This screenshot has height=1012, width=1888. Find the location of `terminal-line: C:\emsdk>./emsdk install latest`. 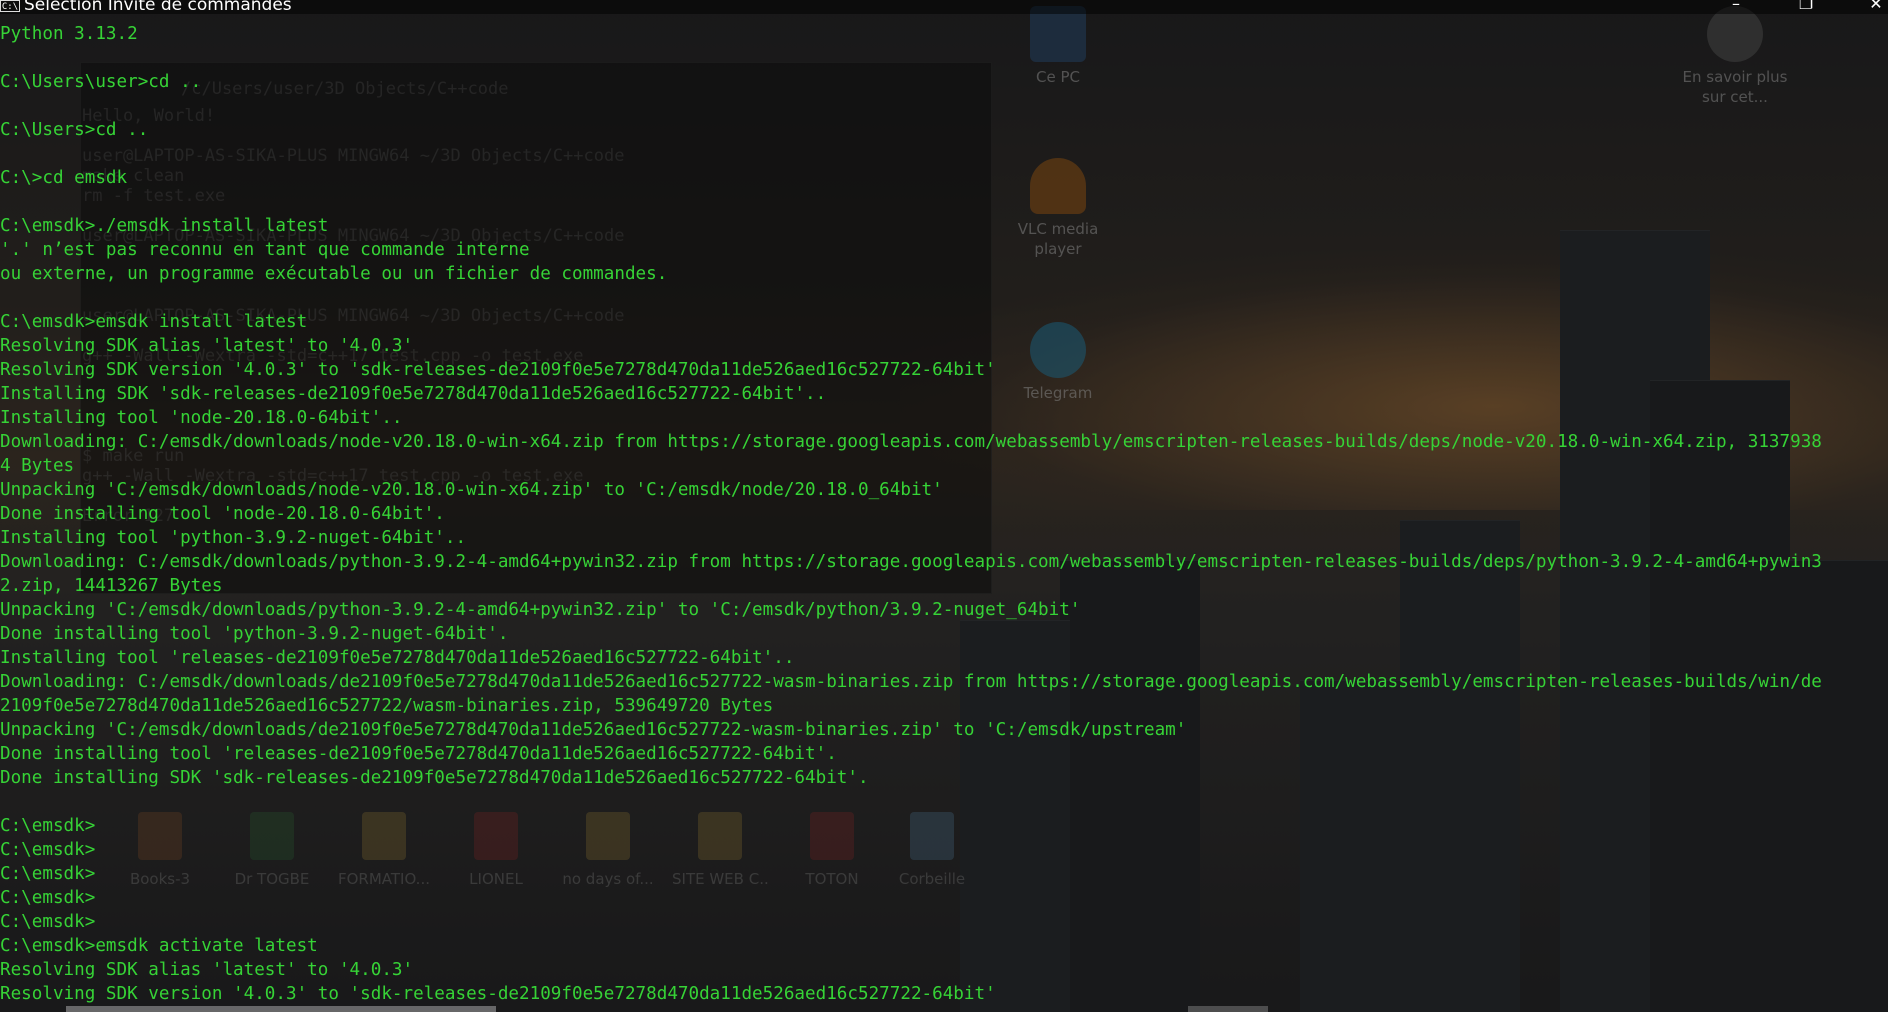

terminal-line: C:\emsdk>./emsdk install latest is located at coordinates (164, 226).